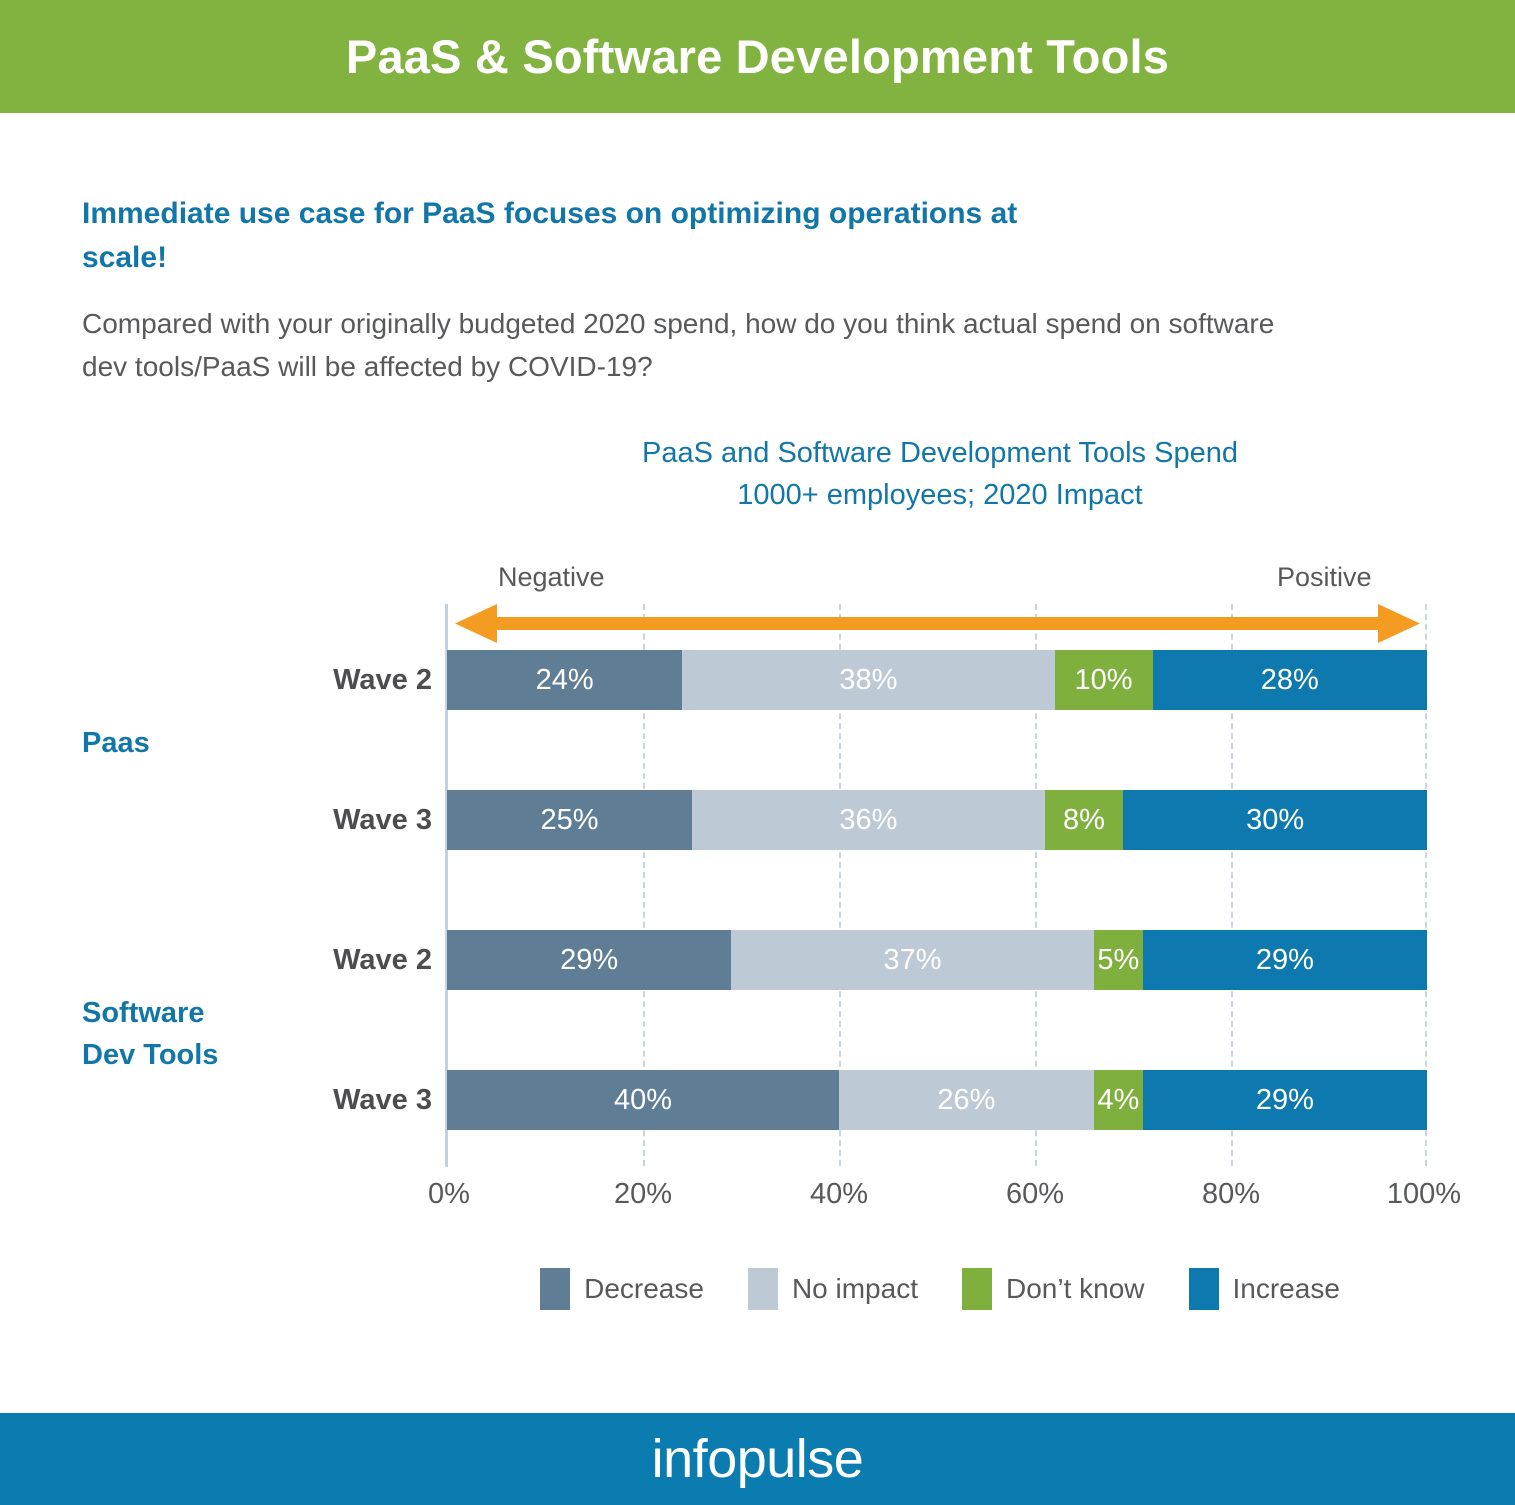 The width and height of the screenshot is (1515, 1505). Describe the element at coordinates (912, 960) in the screenshot. I see `bar-segment-no-impact: 37%` at that location.